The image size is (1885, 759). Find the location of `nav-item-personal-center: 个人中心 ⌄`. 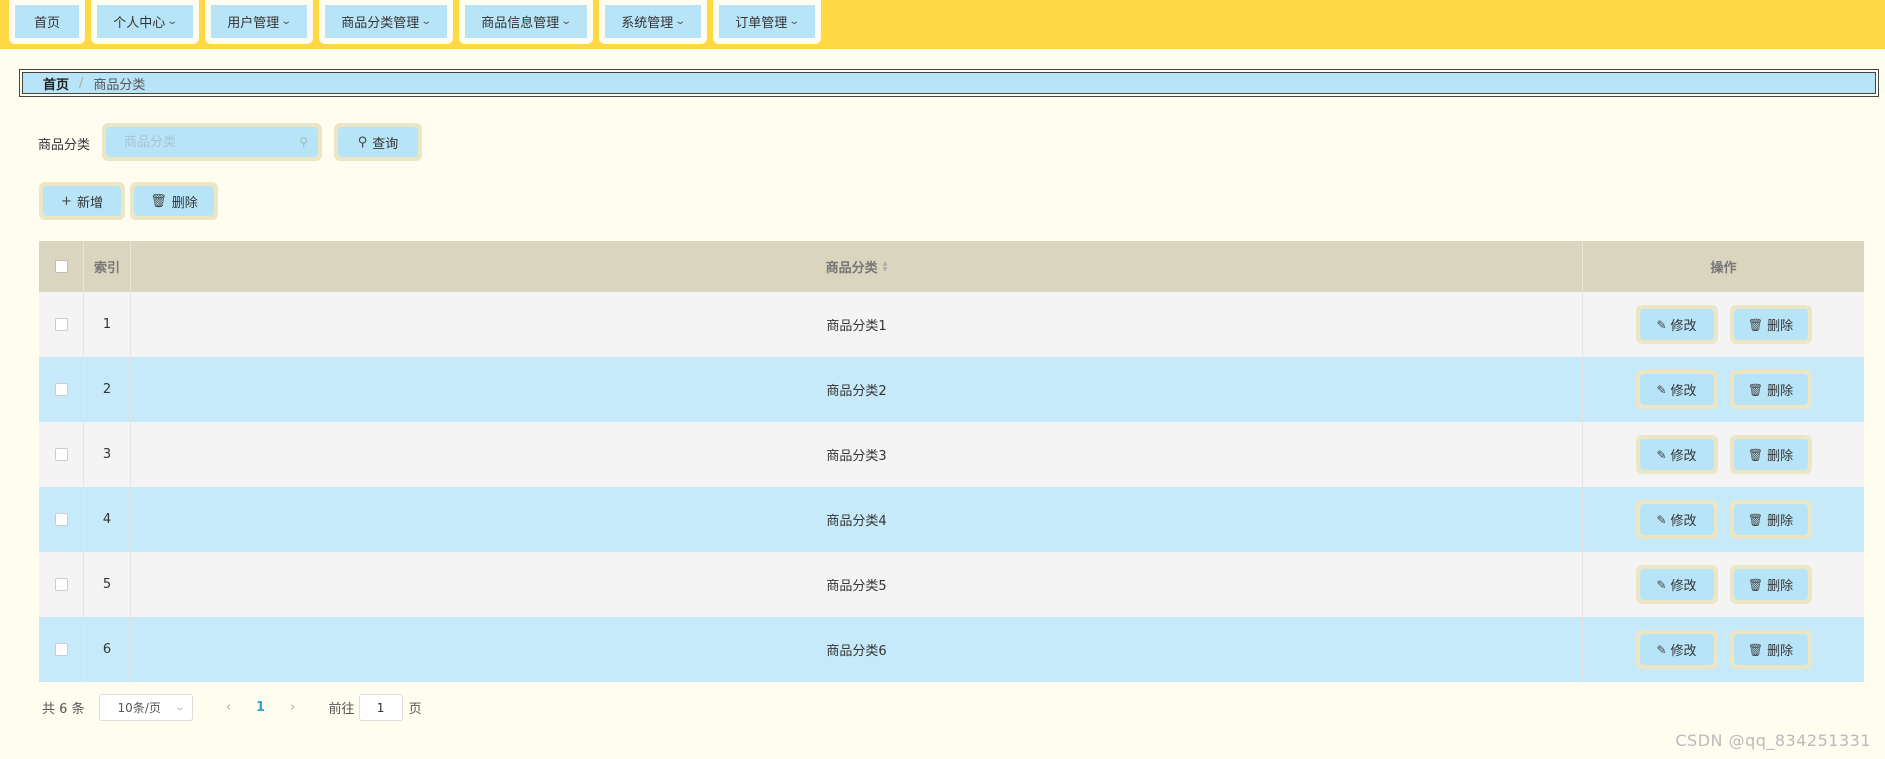

nav-item-personal-center: 个人中心 ⌄ is located at coordinates (145, 22).